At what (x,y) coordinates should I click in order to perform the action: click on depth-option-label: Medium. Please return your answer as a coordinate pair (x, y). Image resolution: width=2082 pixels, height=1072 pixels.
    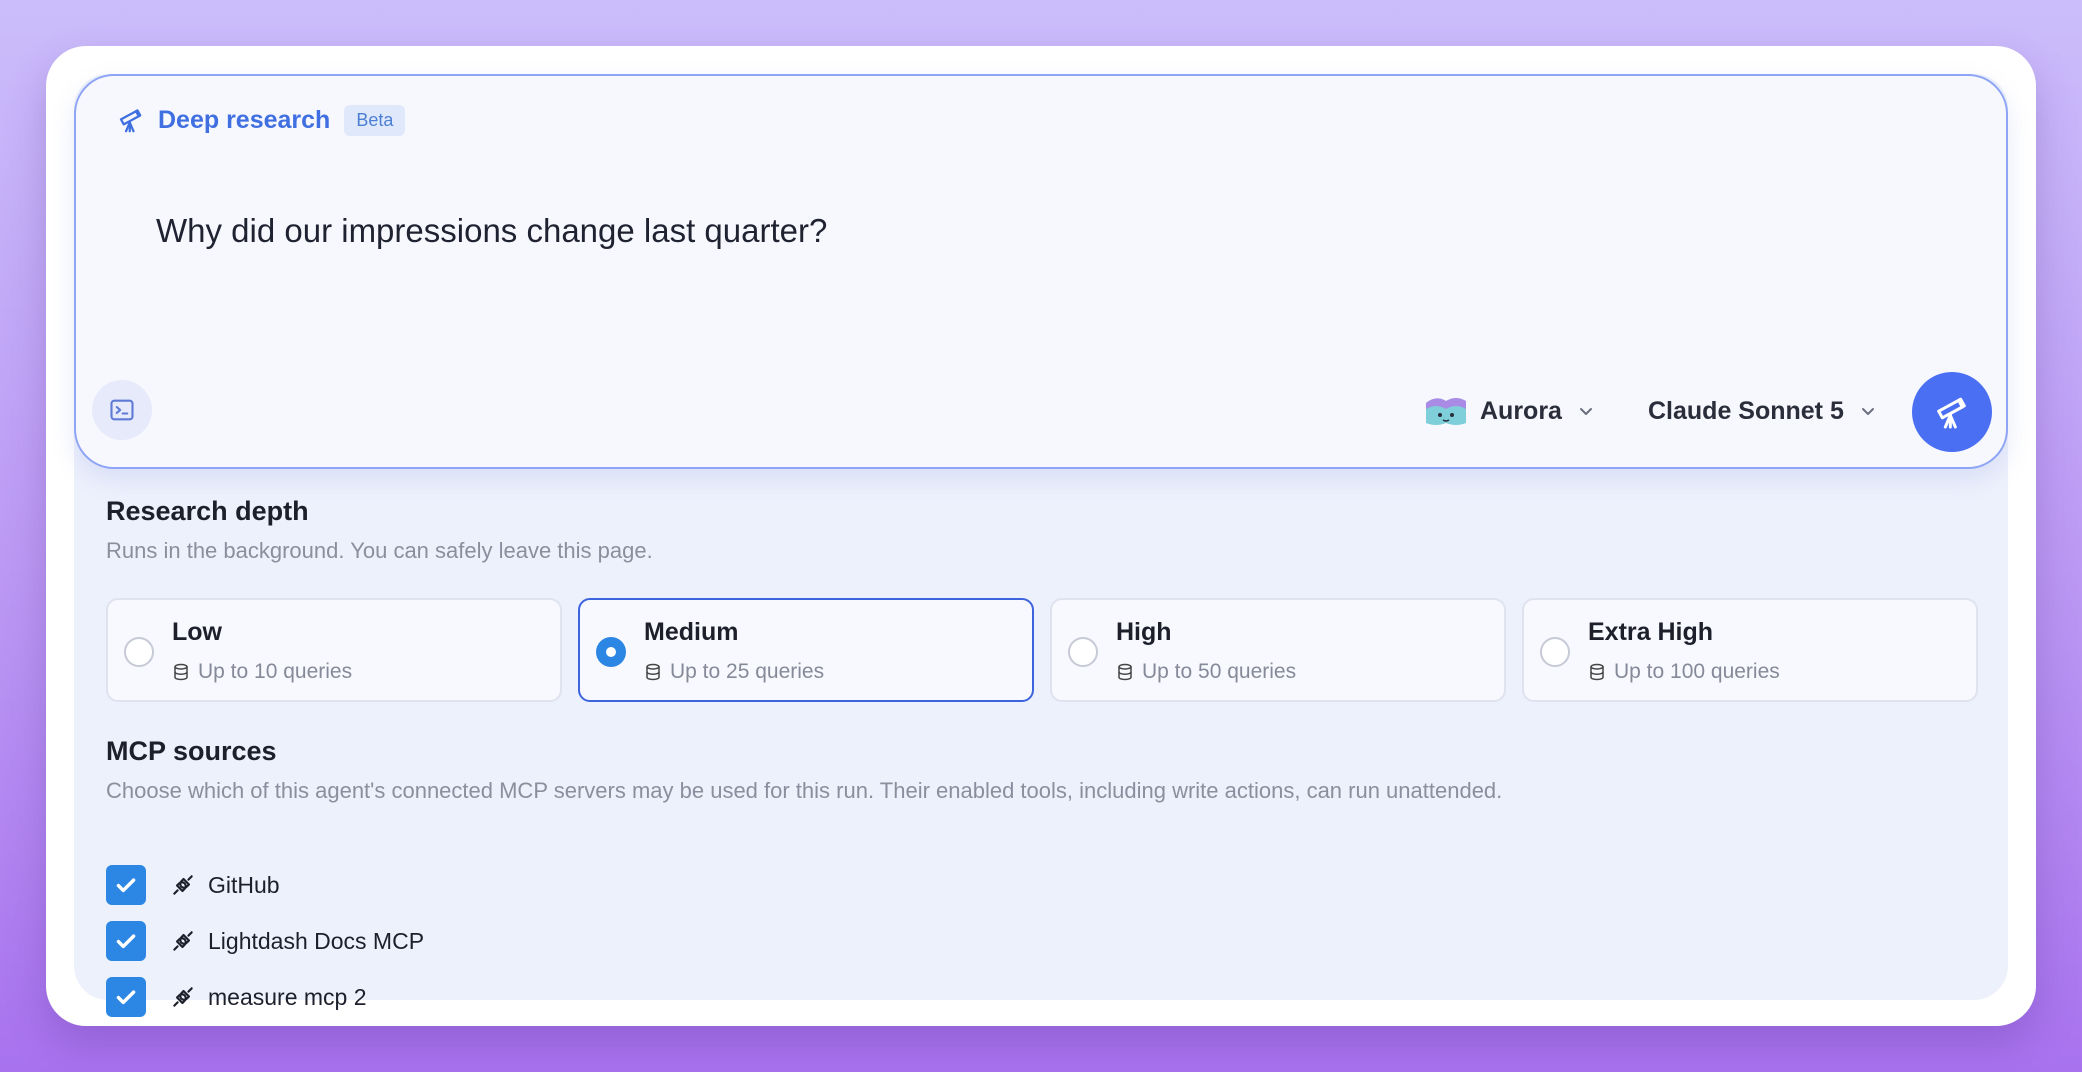
    Looking at the image, I should click on (691, 632).